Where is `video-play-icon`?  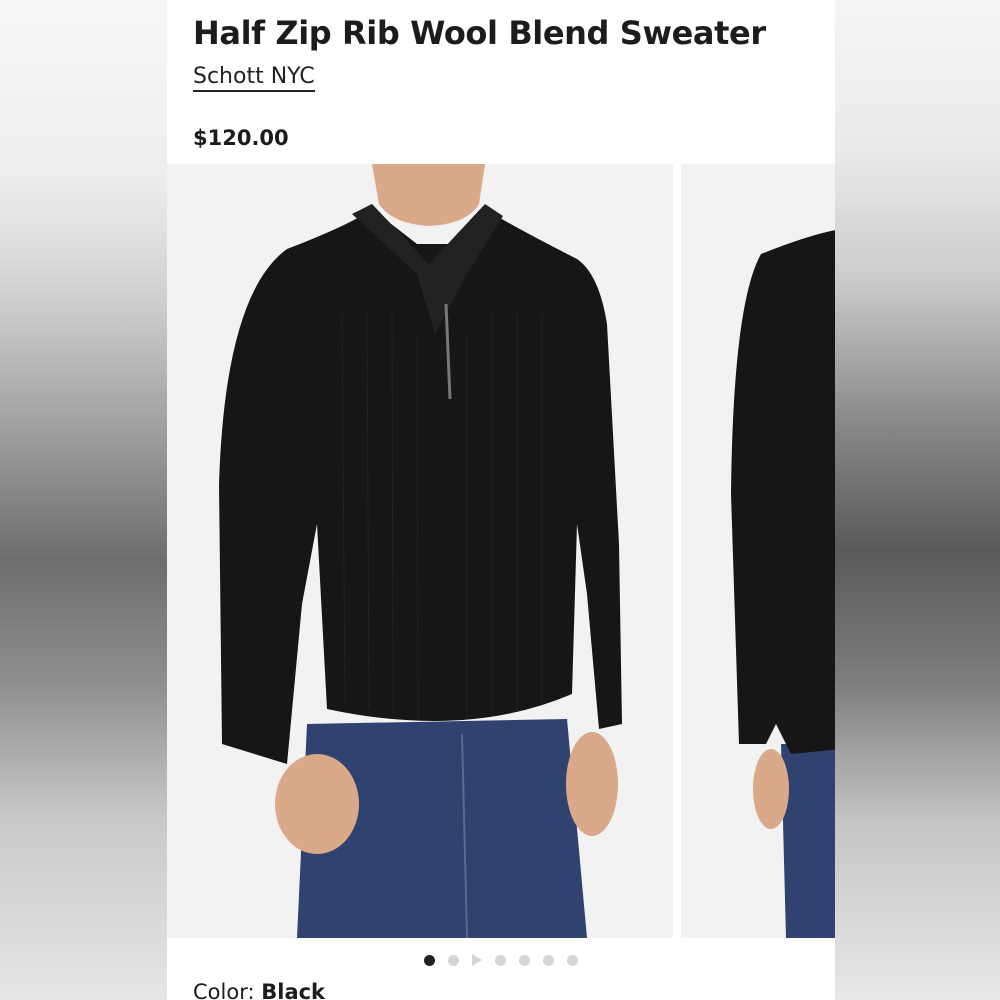
video-play-icon is located at coordinates (477, 960).